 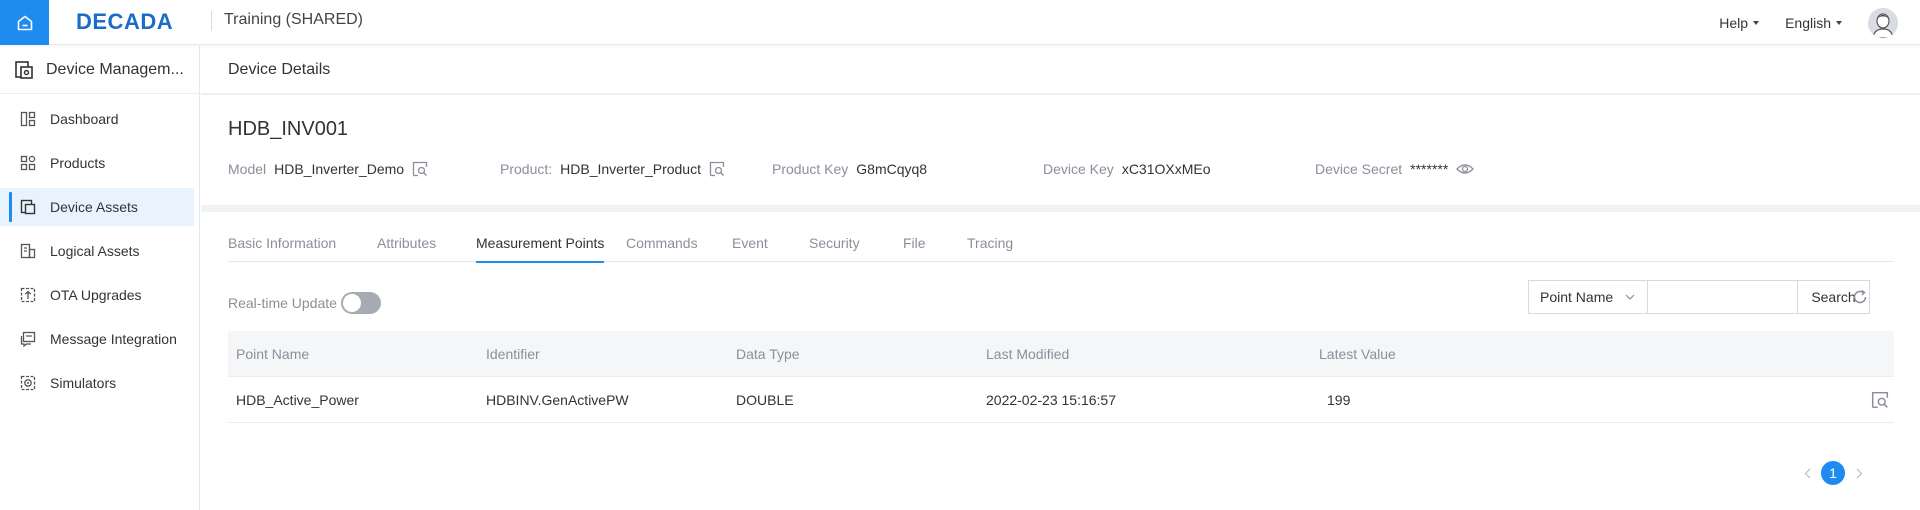 I want to click on sidebar-item-label: Message Integration, so click(x=113, y=339).